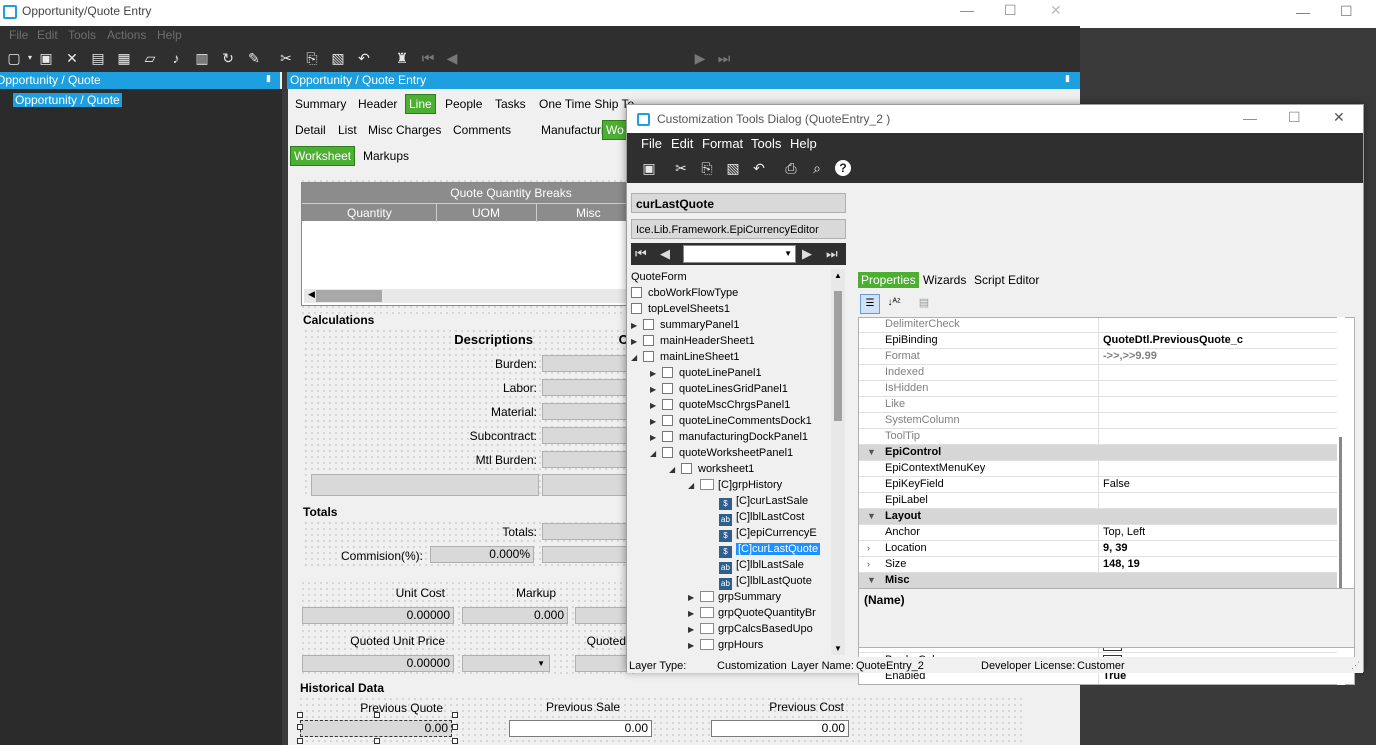 The height and width of the screenshot is (745, 1376). Describe the element at coordinates (587, 435) in the screenshot. I see `subcontract-field` at that location.